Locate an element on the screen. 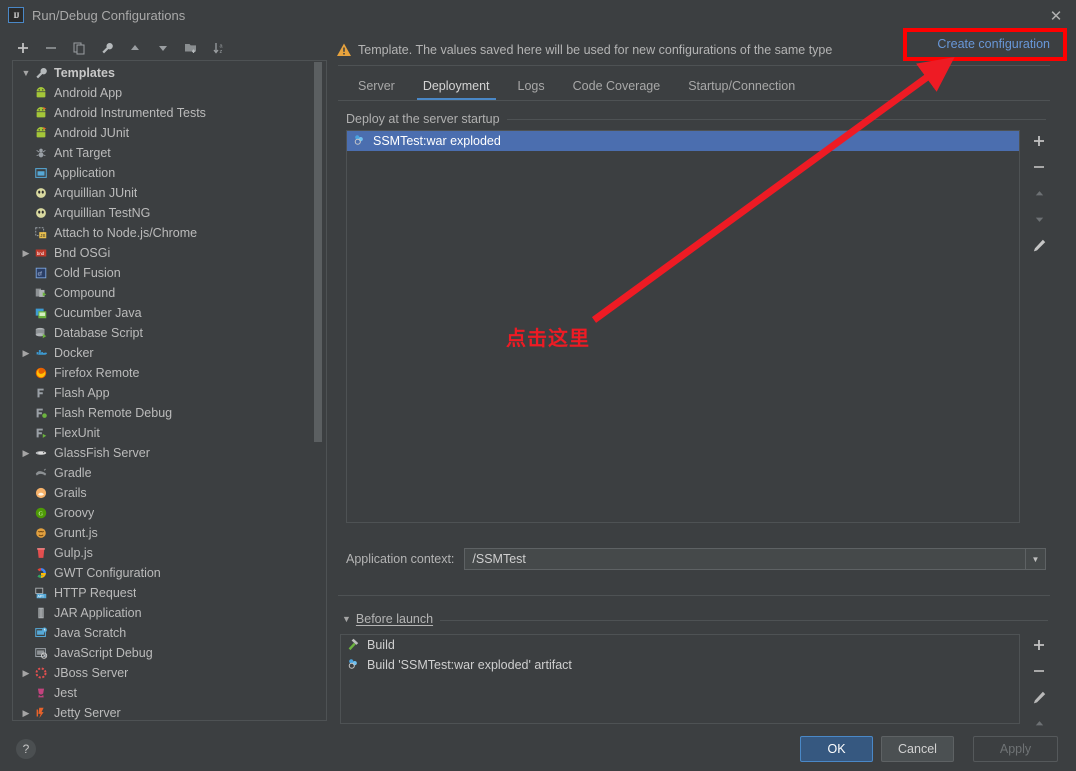 This screenshot has width=1076, height=771. tree-item-bnd-osgi: ▶ bnd Bnd OSGi is located at coordinates (169, 253).